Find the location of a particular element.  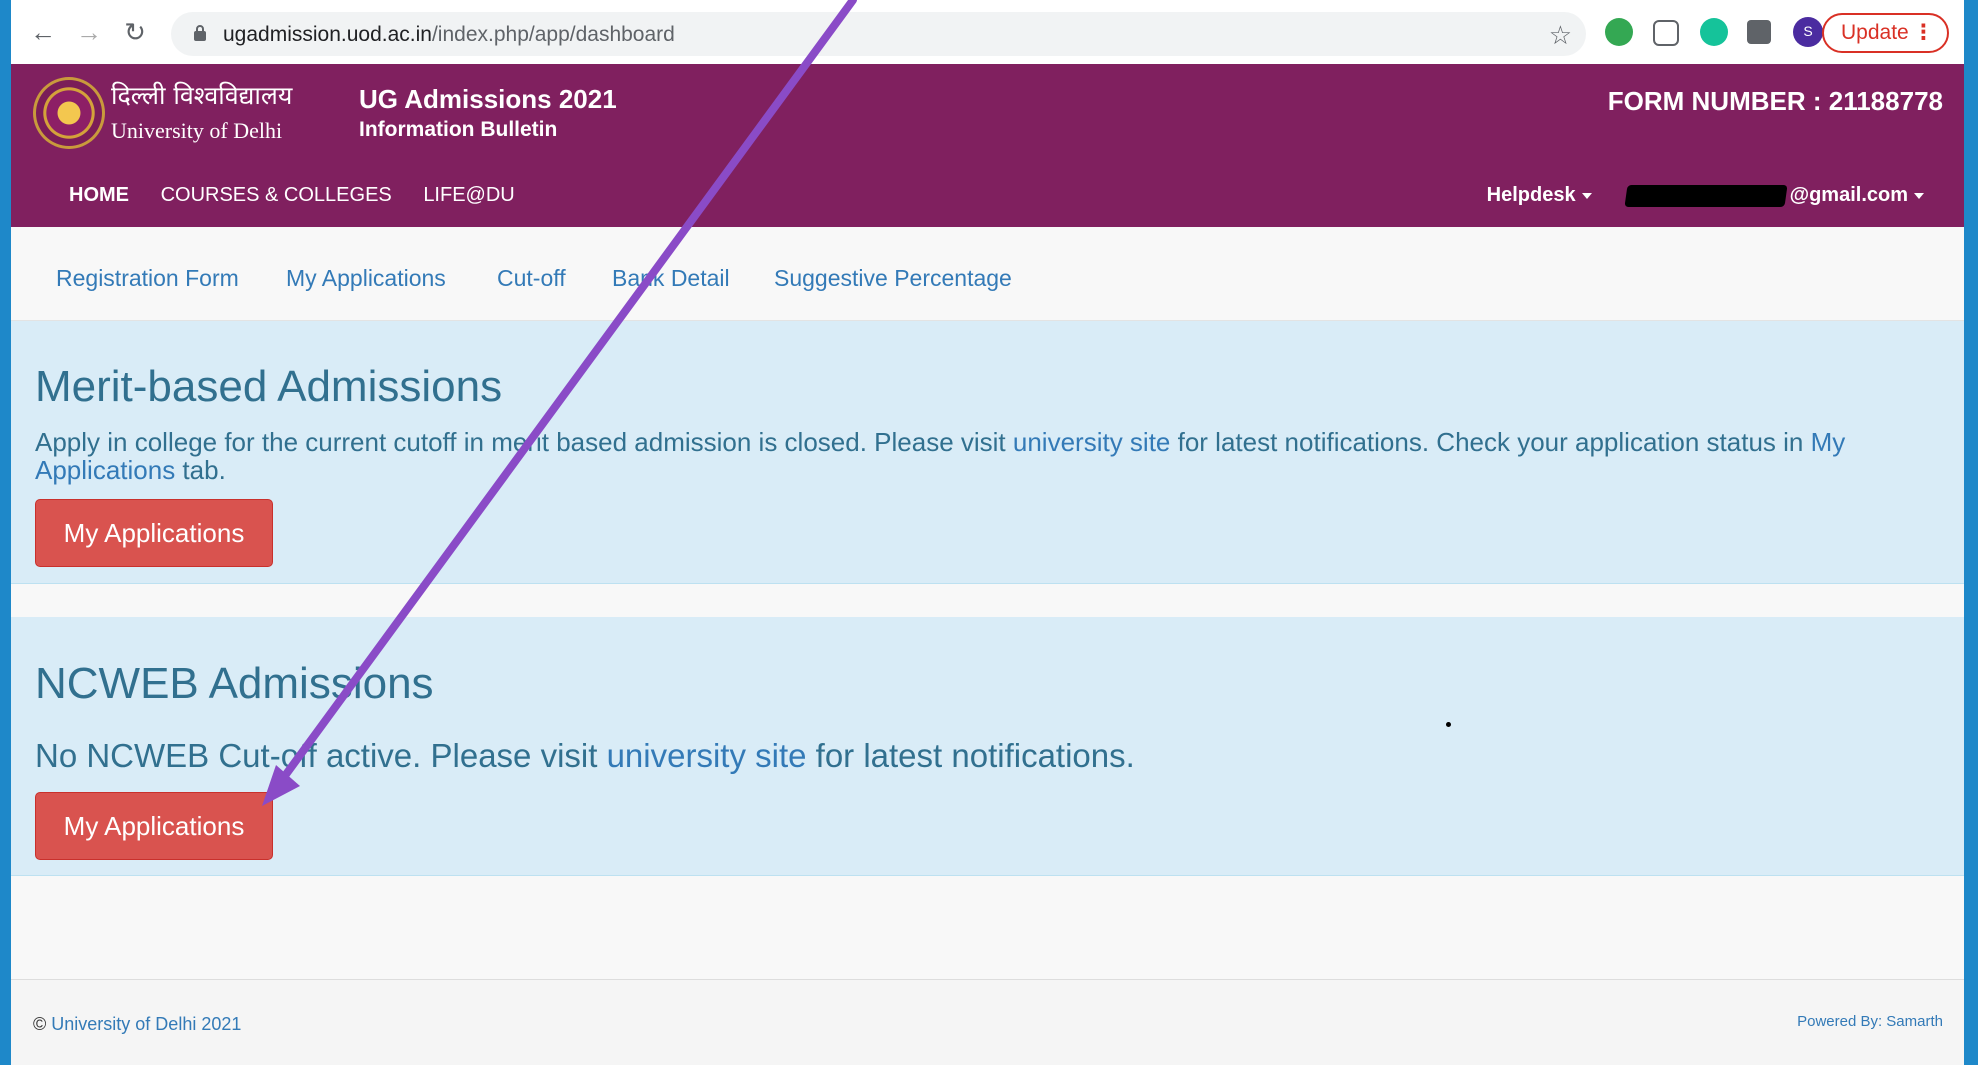

tab-my-applications: My Applications is located at coordinates (366, 278).